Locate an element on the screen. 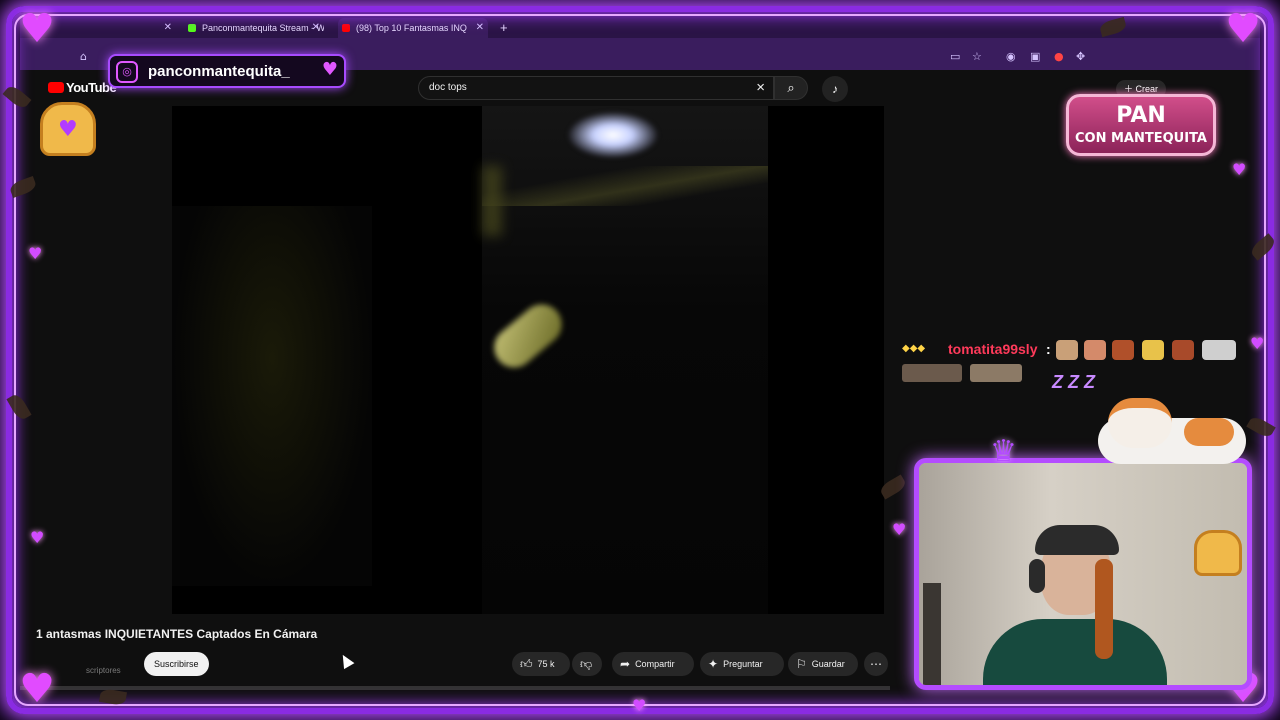 The image size is (1280, 720). tab-empty: ✕ is located at coordinates (158, 28).